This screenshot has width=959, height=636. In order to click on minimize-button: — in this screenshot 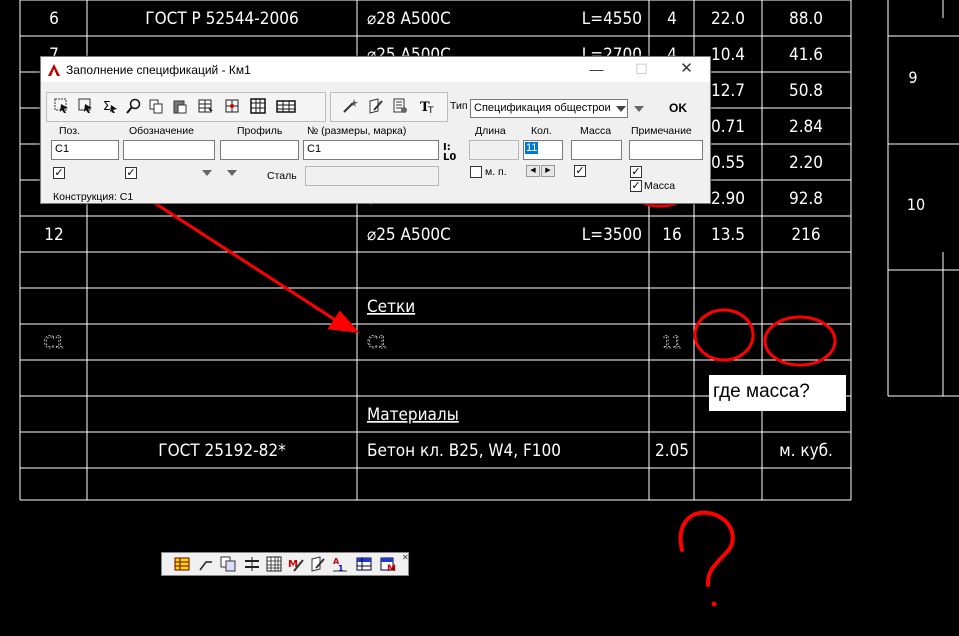, I will do `click(596, 69)`.